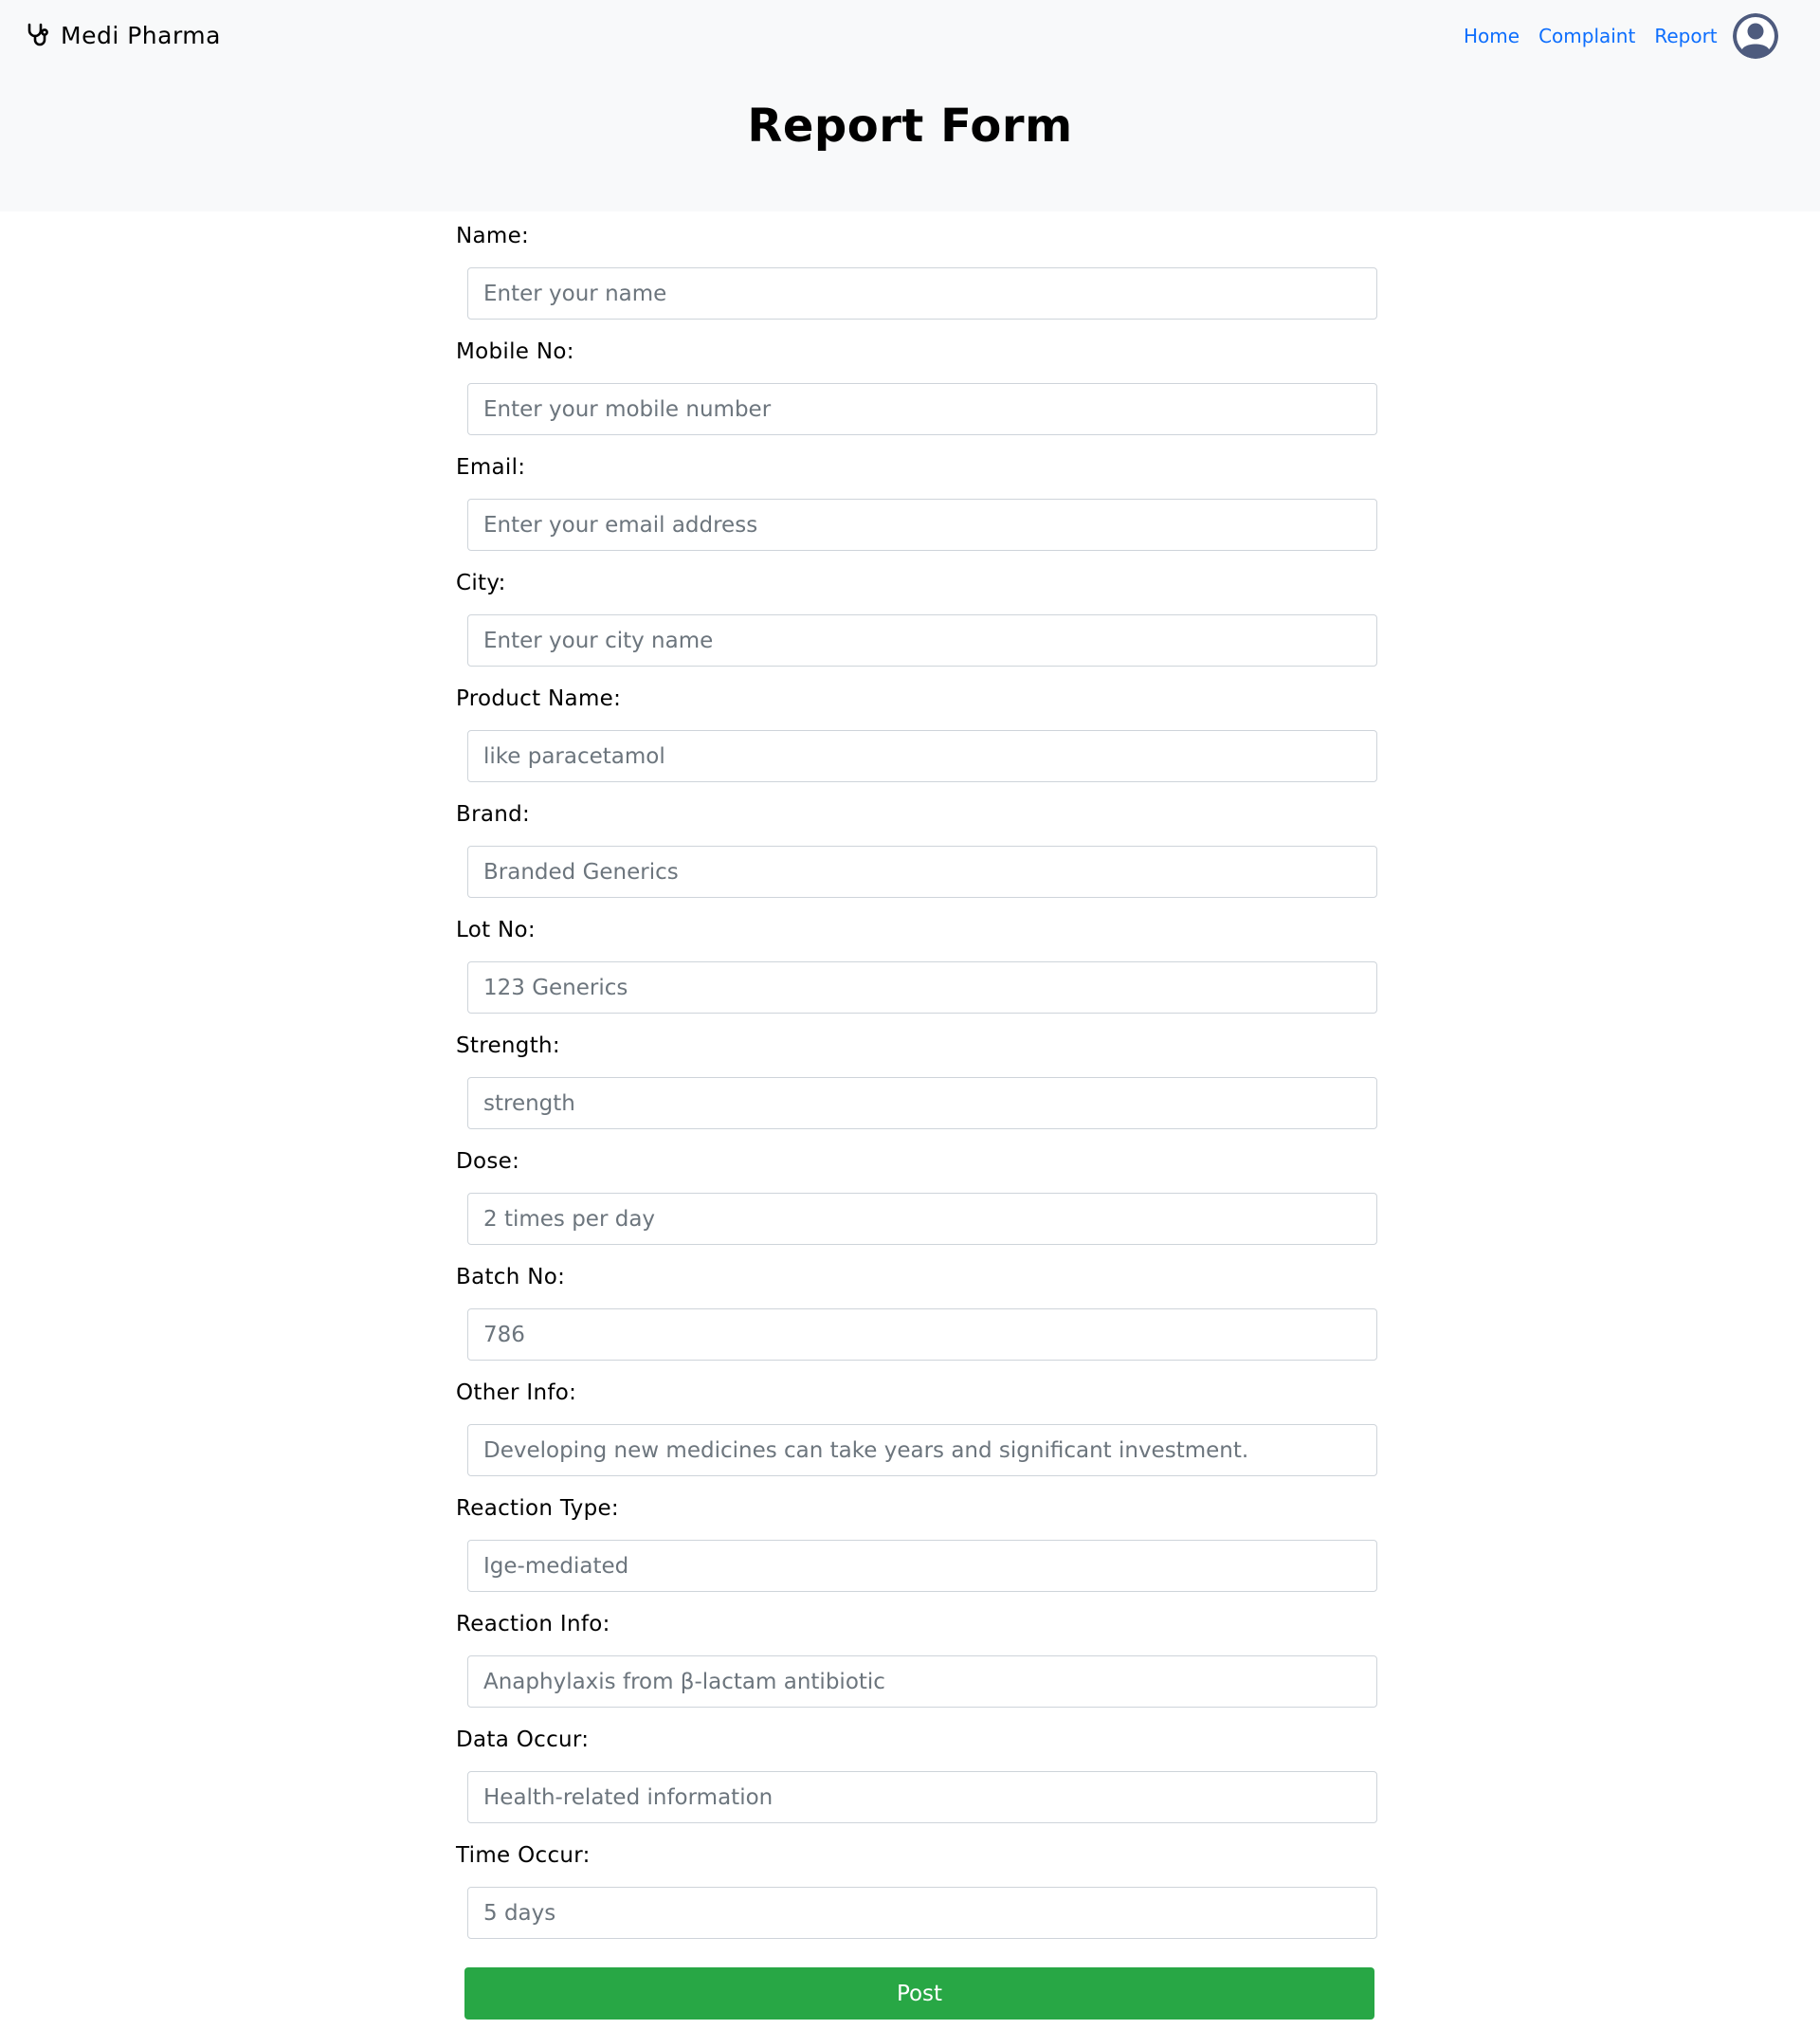  I want to click on product-name-field-group: Product Name:, so click(910, 732).